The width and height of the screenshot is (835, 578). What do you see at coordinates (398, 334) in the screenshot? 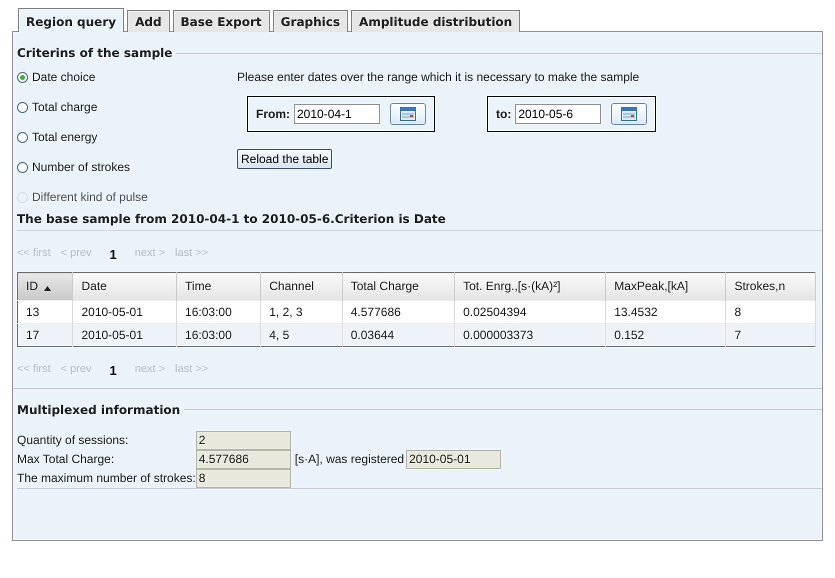
I see `table-cell: 0.03644` at bounding box center [398, 334].